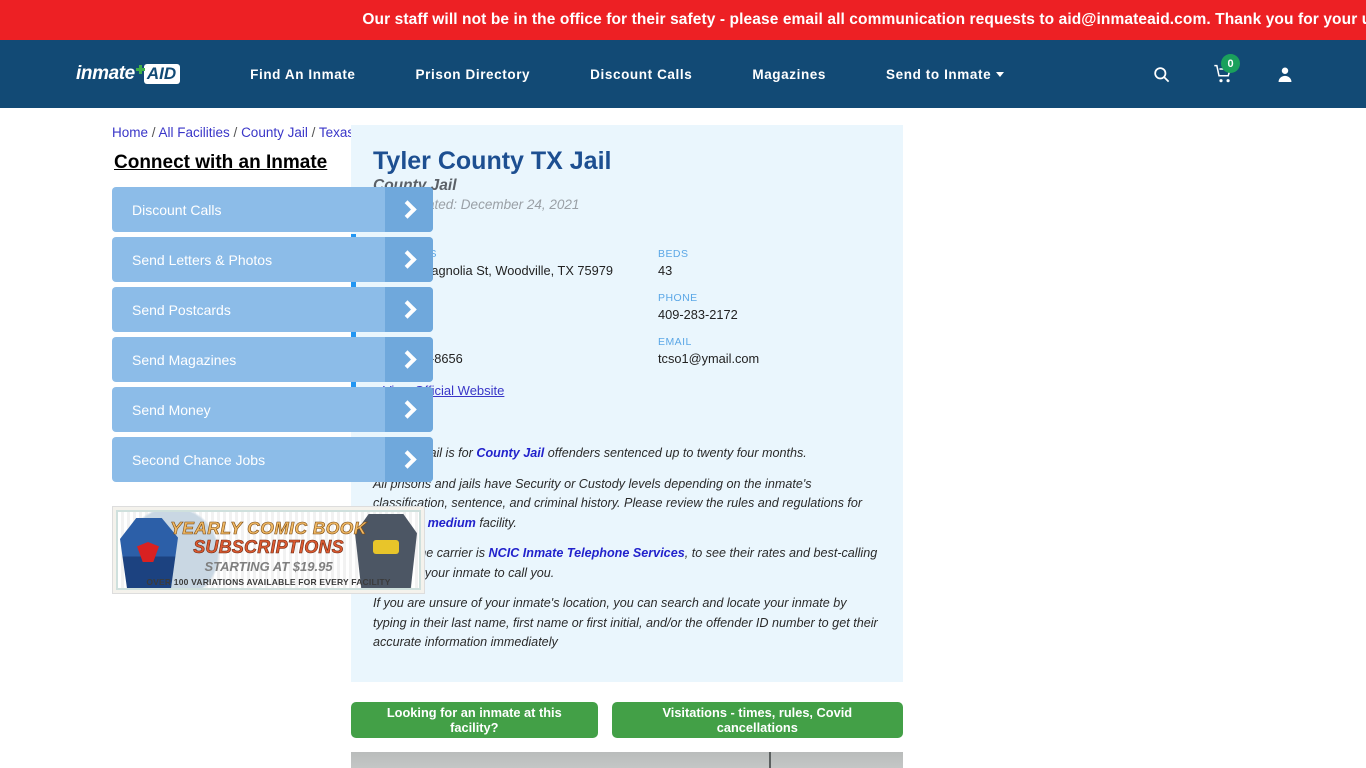 The height and width of the screenshot is (768, 1366). What do you see at coordinates (336, 132) in the screenshot?
I see `breadcrumb-item-texas: Texas` at bounding box center [336, 132].